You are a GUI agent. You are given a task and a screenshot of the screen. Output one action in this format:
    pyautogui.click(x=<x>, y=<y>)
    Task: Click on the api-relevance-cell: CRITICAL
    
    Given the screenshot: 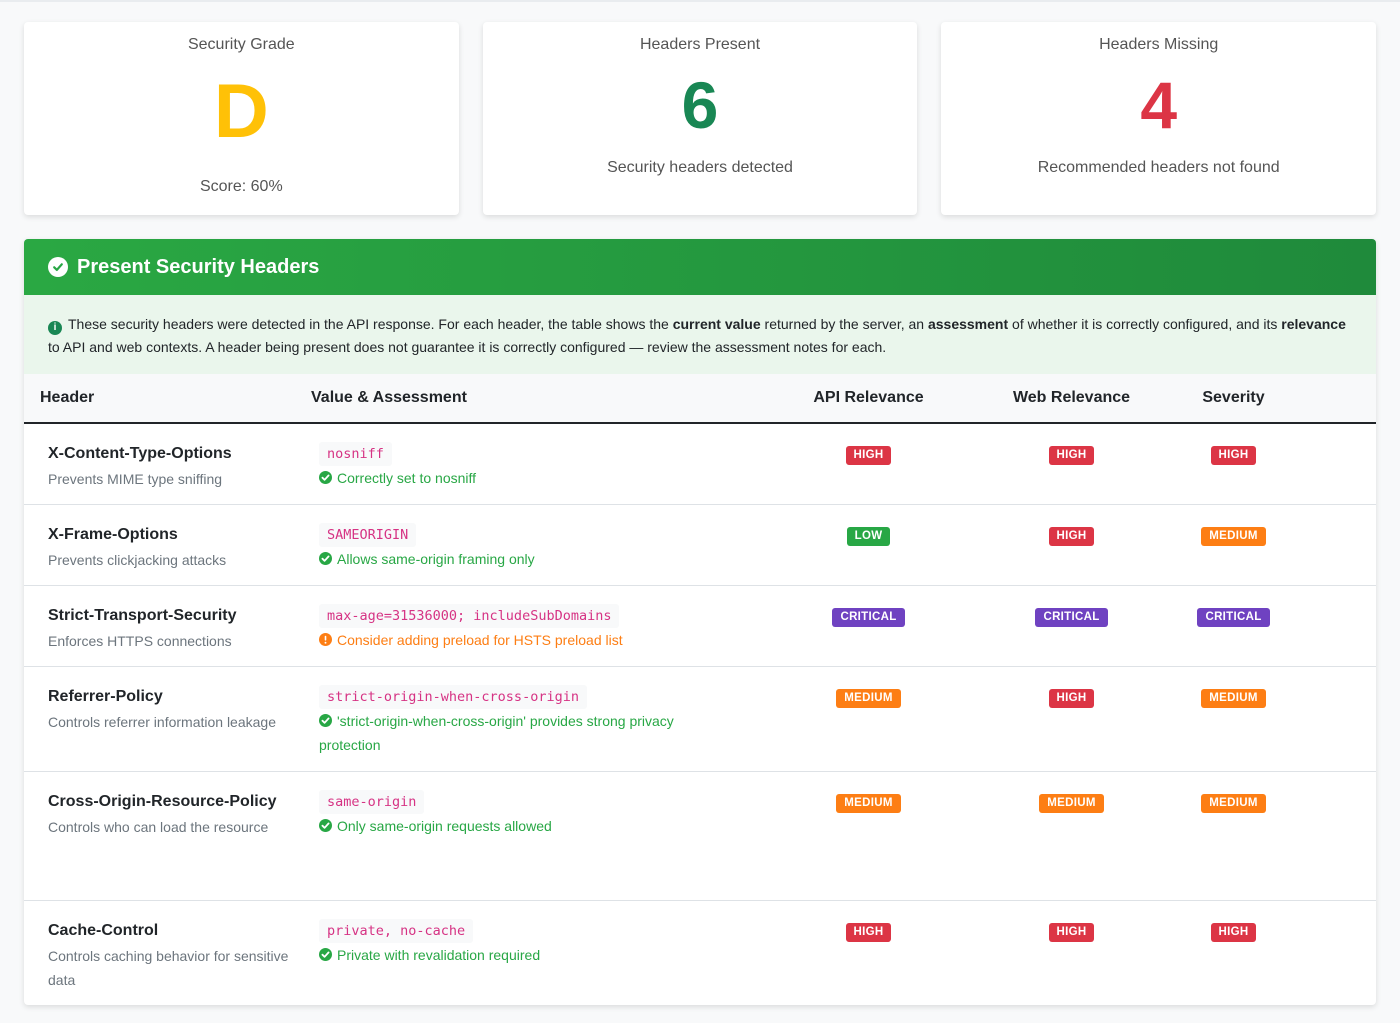 What is the action you would take?
    pyautogui.click(x=868, y=625)
    